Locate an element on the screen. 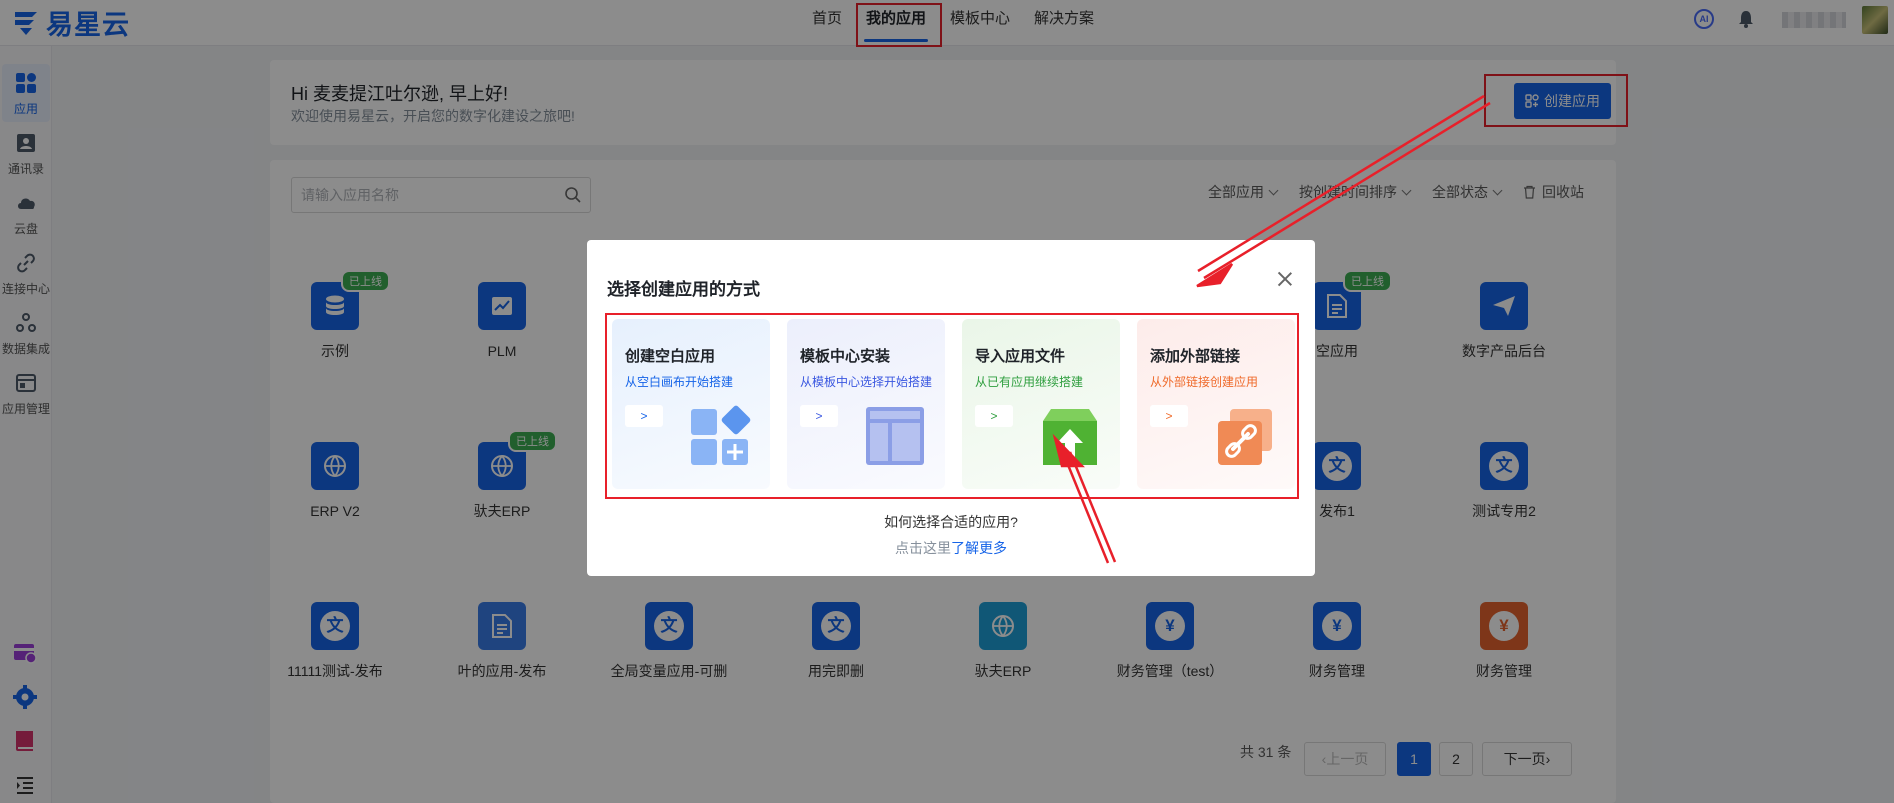 Image resolution: width=1894 pixels, height=803 pixels. modal-learn-more: 点击这里了解更多 is located at coordinates (951, 548).